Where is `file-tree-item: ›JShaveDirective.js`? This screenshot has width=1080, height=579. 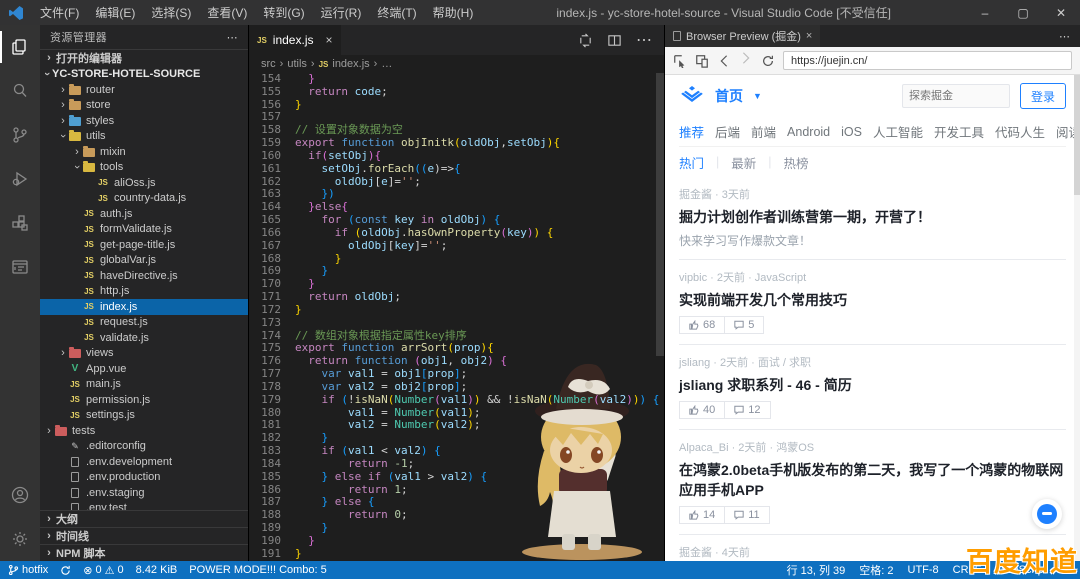 file-tree-item: ›JShaveDirective.js is located at coordinates (144, 276).